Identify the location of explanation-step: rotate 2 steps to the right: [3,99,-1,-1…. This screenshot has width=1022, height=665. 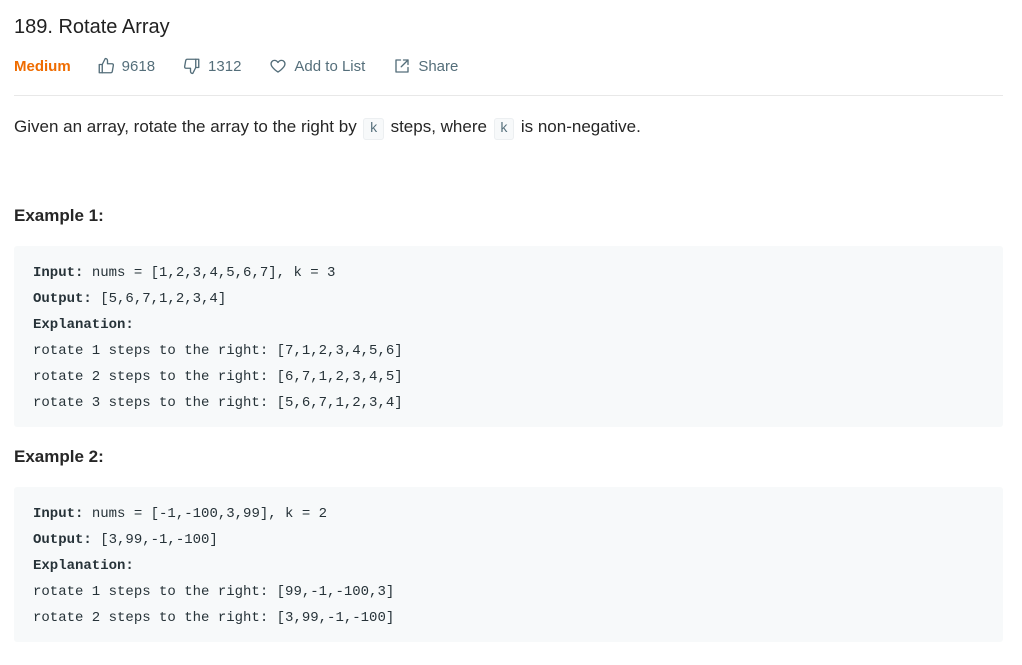
(214, 618).